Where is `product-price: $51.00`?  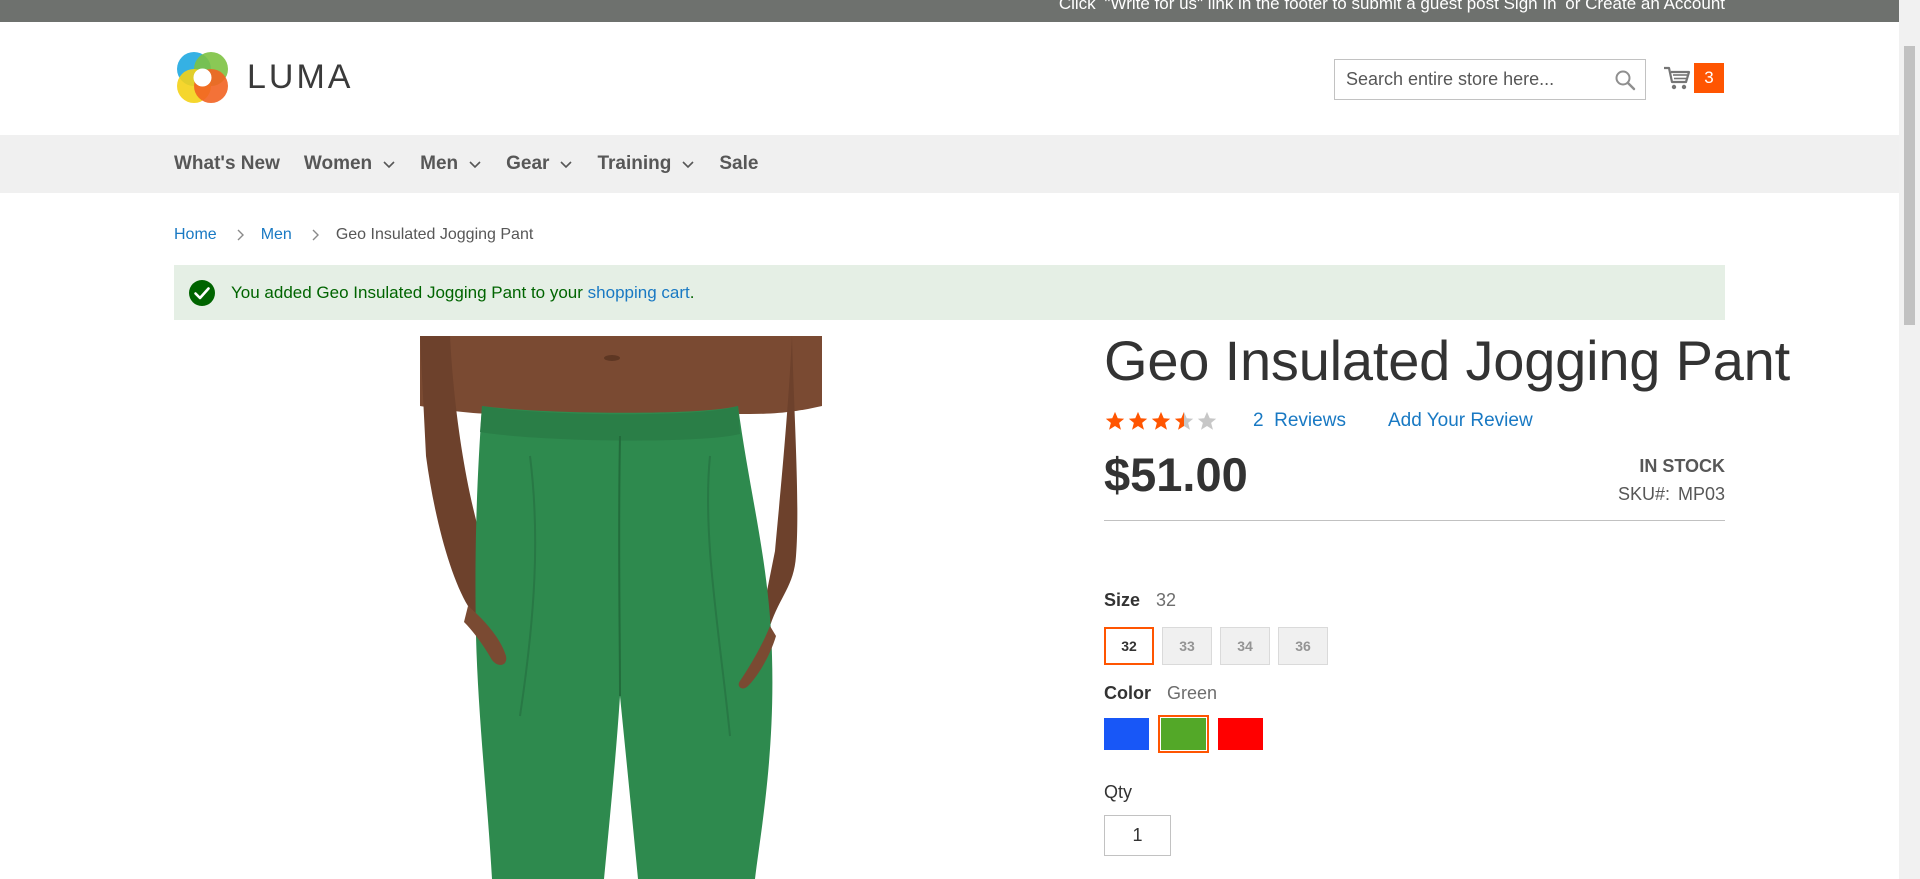
product-price: $51.00 is located at coordinates (1176, 474).